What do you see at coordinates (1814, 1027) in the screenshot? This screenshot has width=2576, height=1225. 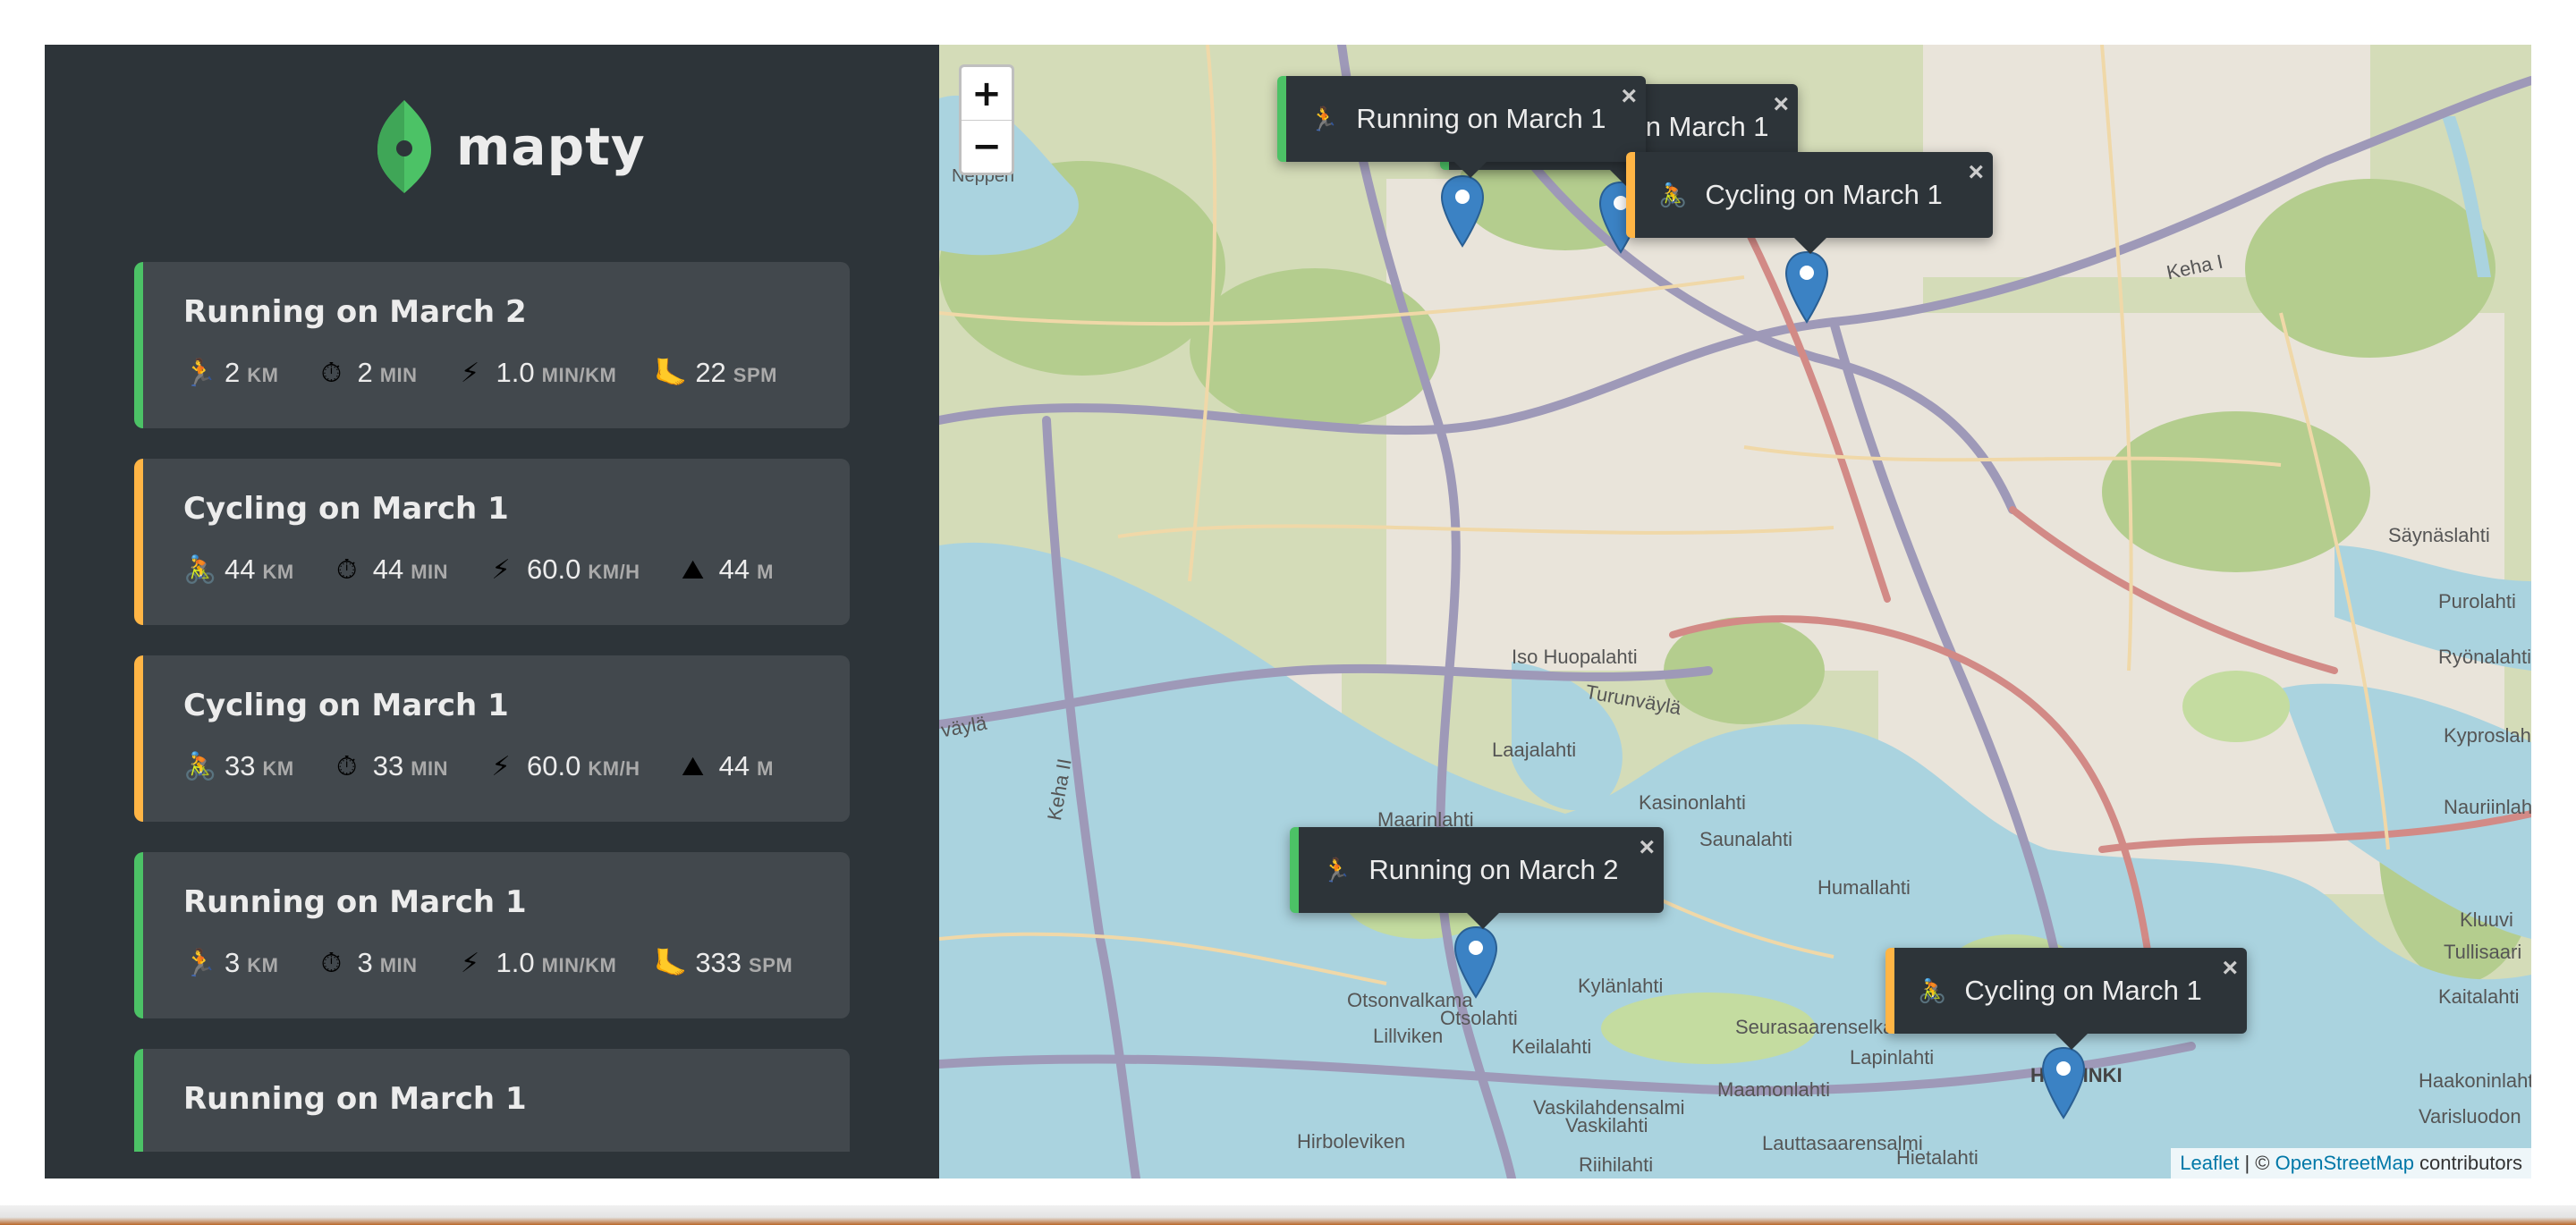 I see `map-label: Seurasaarenselkä` at bounding box center [1814, 1027].